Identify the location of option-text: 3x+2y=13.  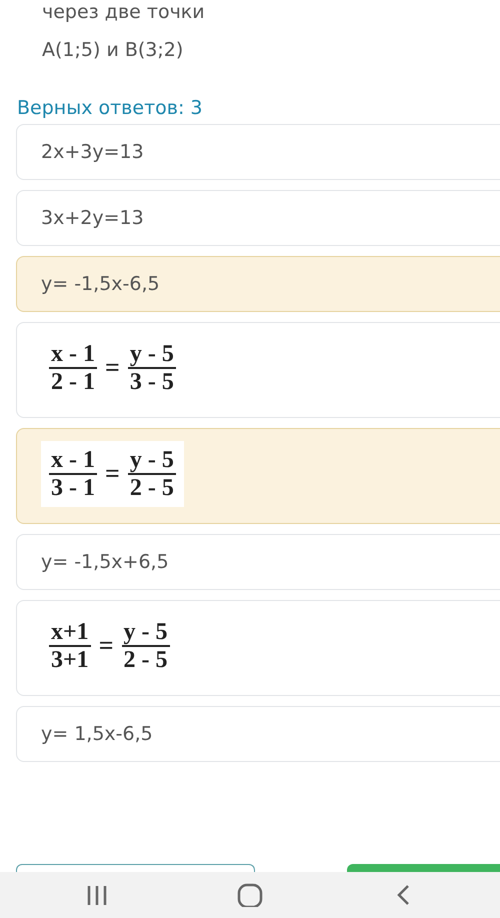
(92, 218).